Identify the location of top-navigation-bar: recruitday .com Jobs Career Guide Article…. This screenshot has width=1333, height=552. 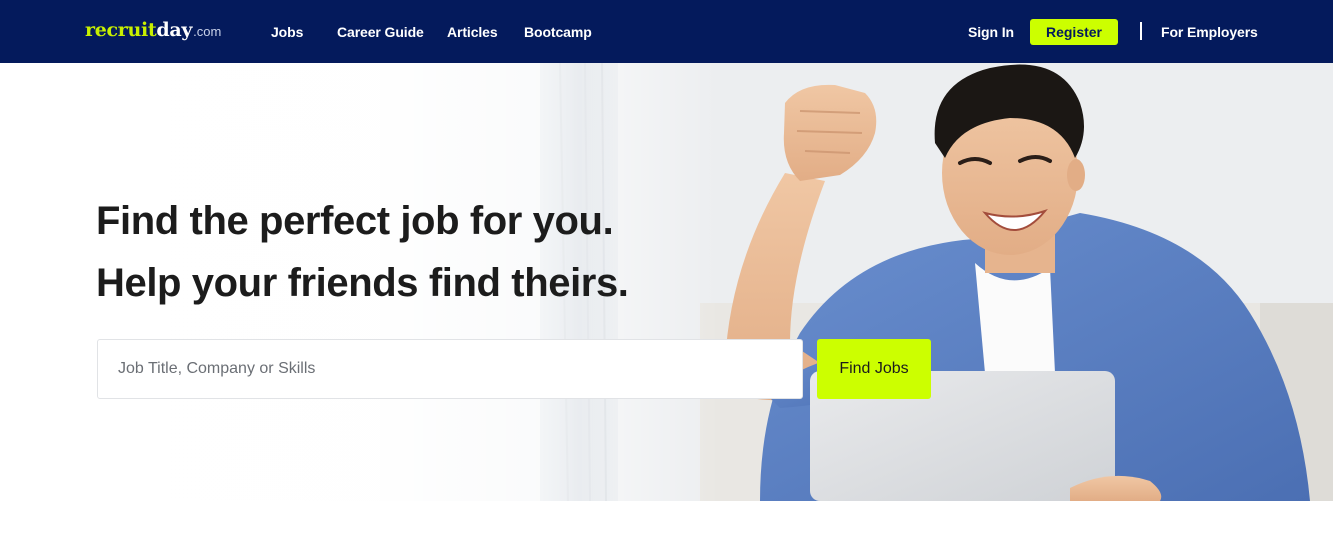
(666, 31).